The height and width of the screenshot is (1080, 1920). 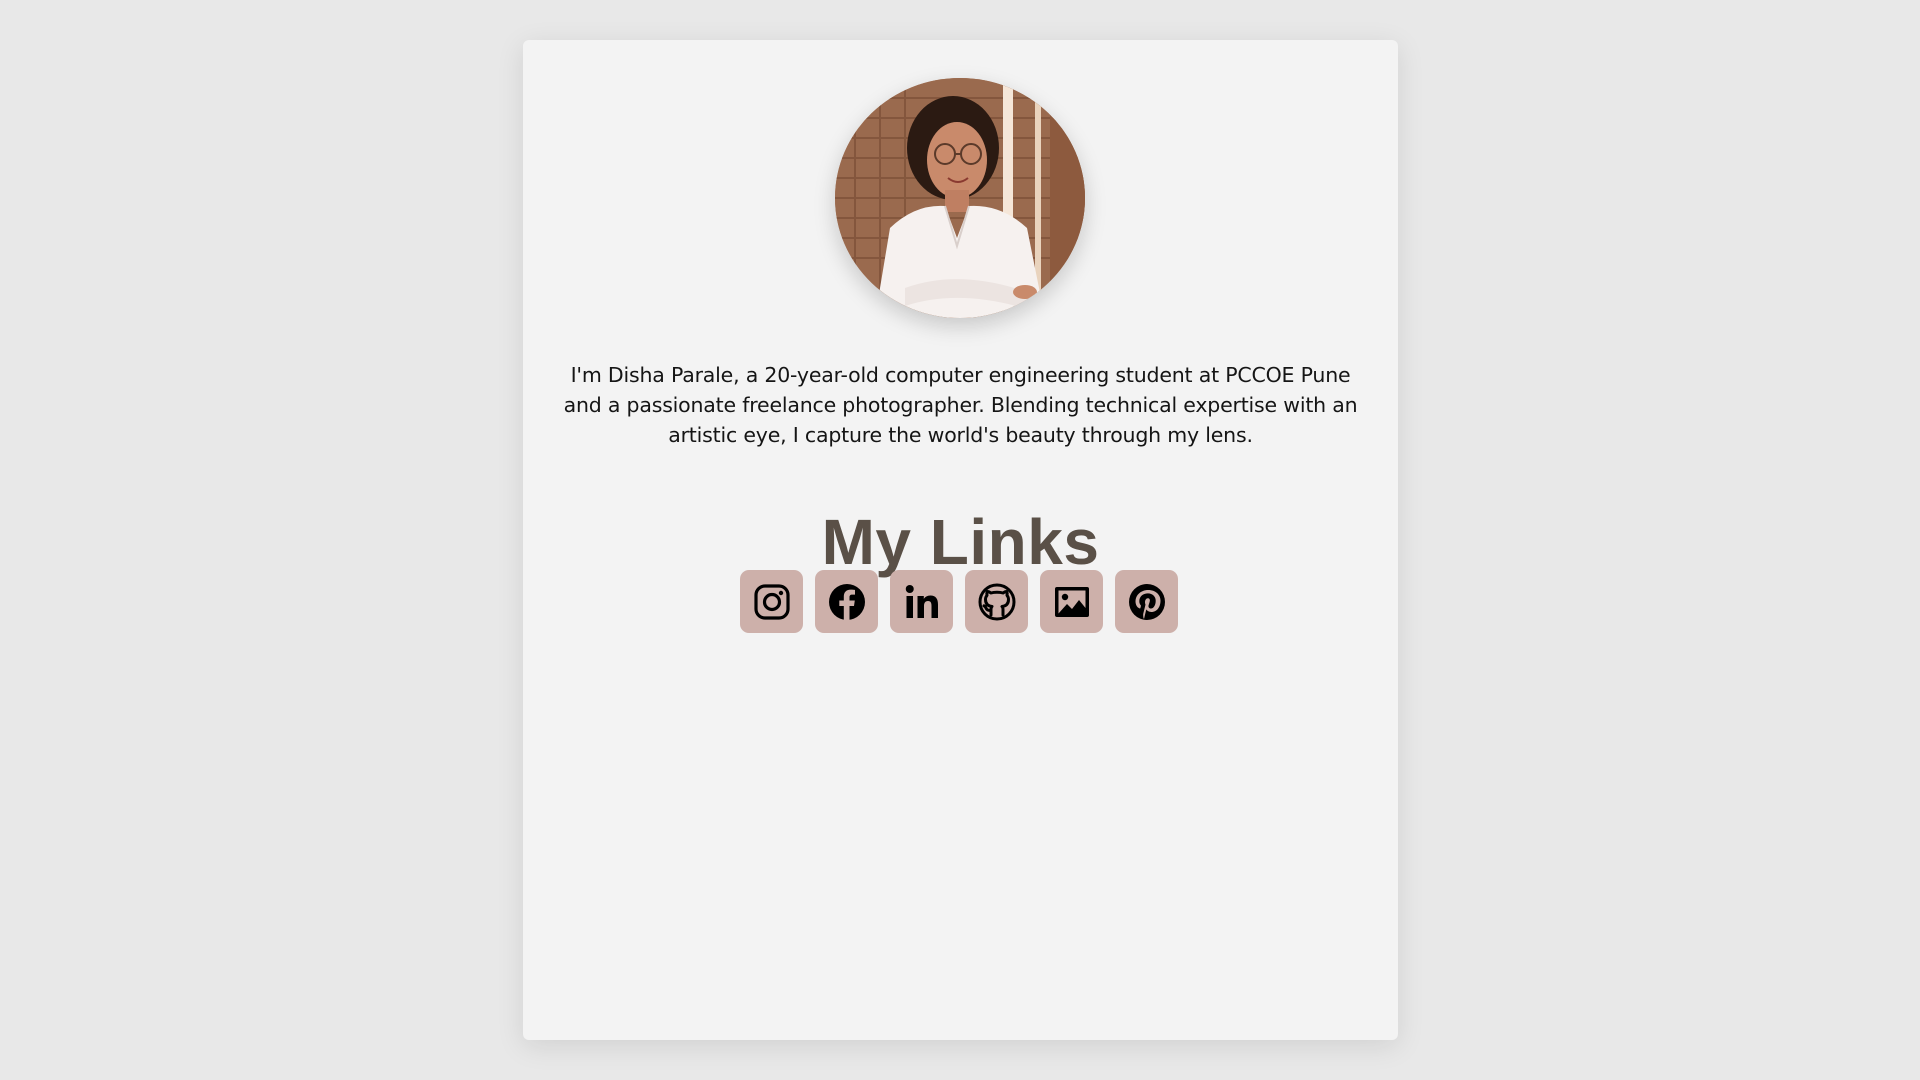 I want to click on image-gallery-icon, so click(x=1071, y=601).